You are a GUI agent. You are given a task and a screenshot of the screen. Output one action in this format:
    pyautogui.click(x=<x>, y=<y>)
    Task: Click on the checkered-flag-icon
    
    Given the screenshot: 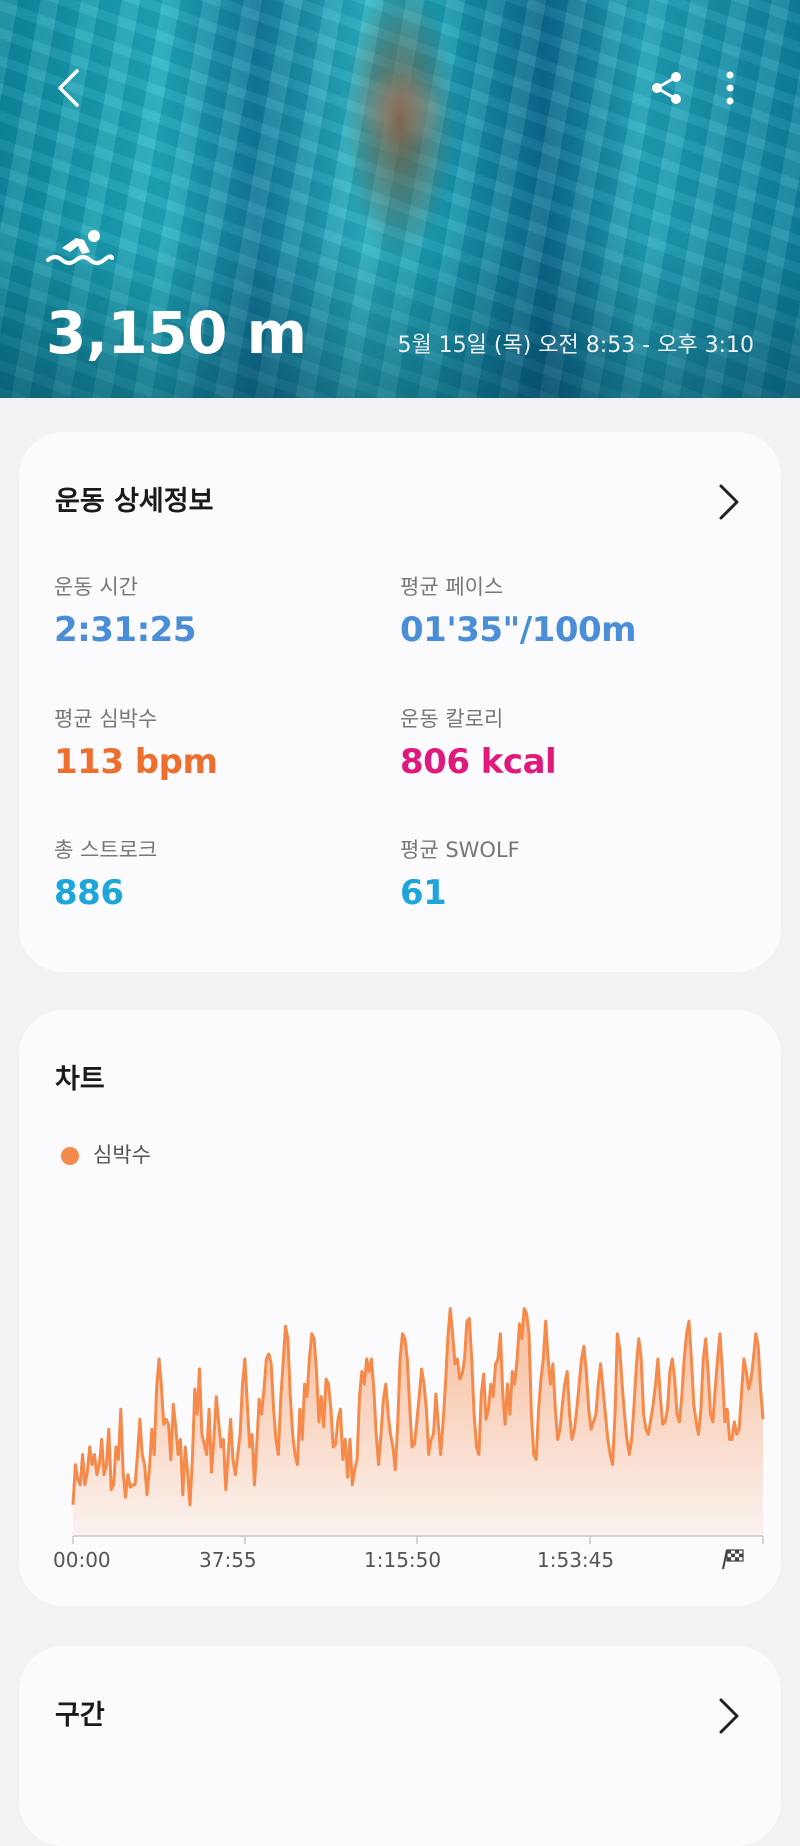 What is the action you would take?
    pyautogui.click(x=733, y=1559)
    